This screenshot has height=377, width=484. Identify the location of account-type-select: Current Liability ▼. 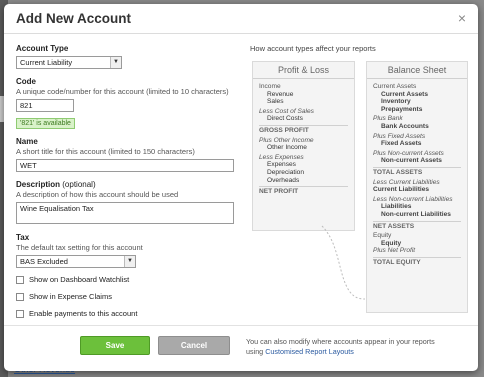
(69, 62).